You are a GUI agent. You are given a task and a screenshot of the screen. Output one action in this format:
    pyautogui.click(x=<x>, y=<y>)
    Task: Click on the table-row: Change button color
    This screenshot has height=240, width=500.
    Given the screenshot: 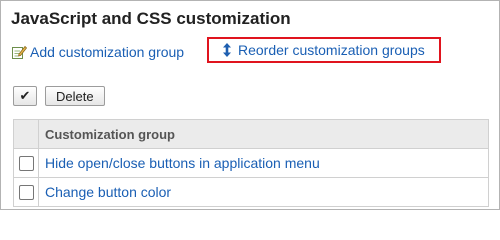 What is the action you would take?
    pyautogui.click(x=251, y=192)
    